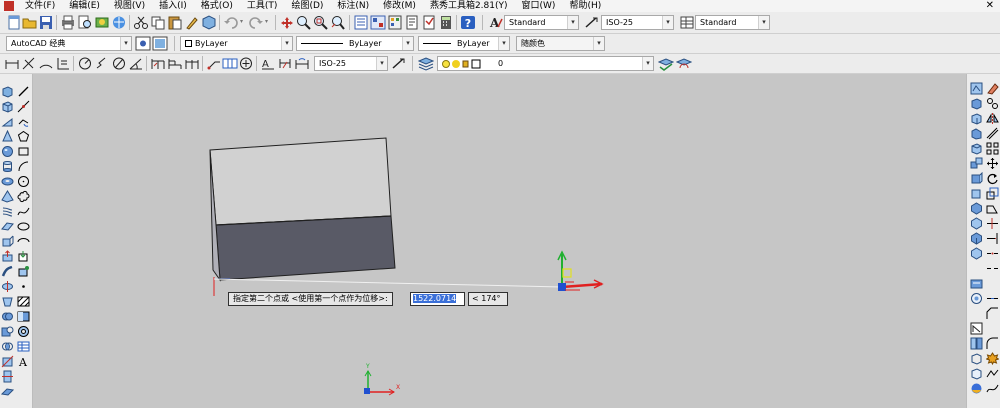  Describe the element at coordinates (231, 22) in the screenshot. I see `undo-icon` at that location.